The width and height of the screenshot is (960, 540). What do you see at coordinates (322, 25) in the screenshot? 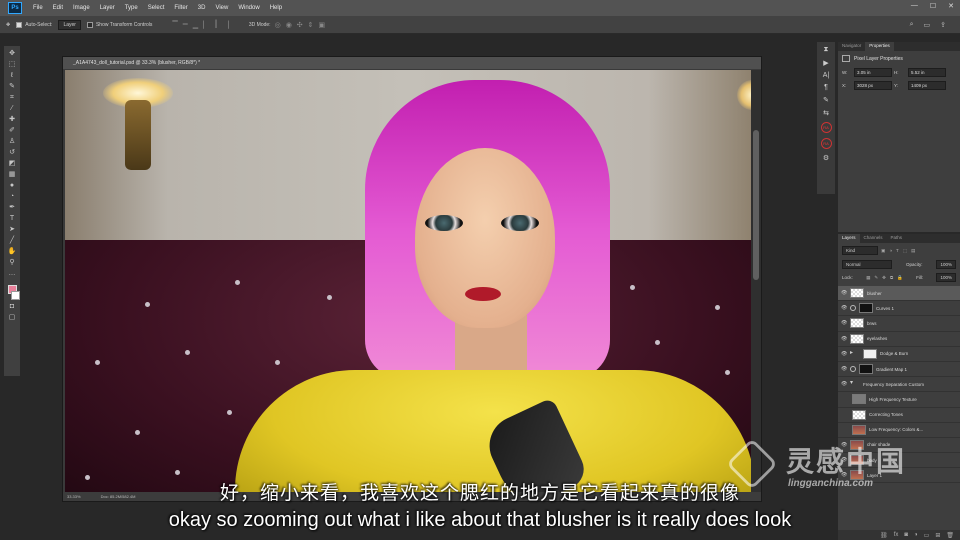
I see `scale-icon: ▣` at bounding box center [322, 25].